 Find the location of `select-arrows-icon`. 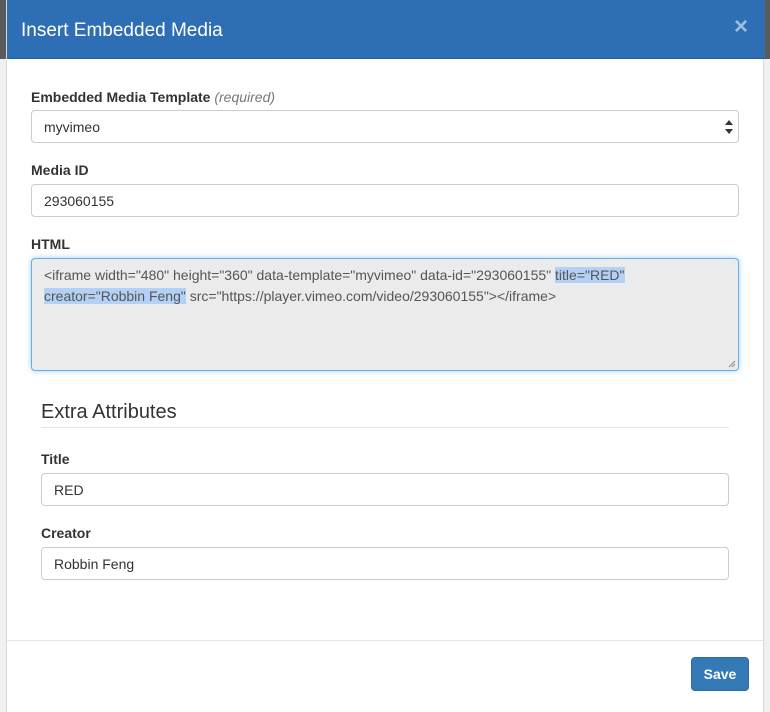

select-arrows-icon is located at coordinates (729, 127).